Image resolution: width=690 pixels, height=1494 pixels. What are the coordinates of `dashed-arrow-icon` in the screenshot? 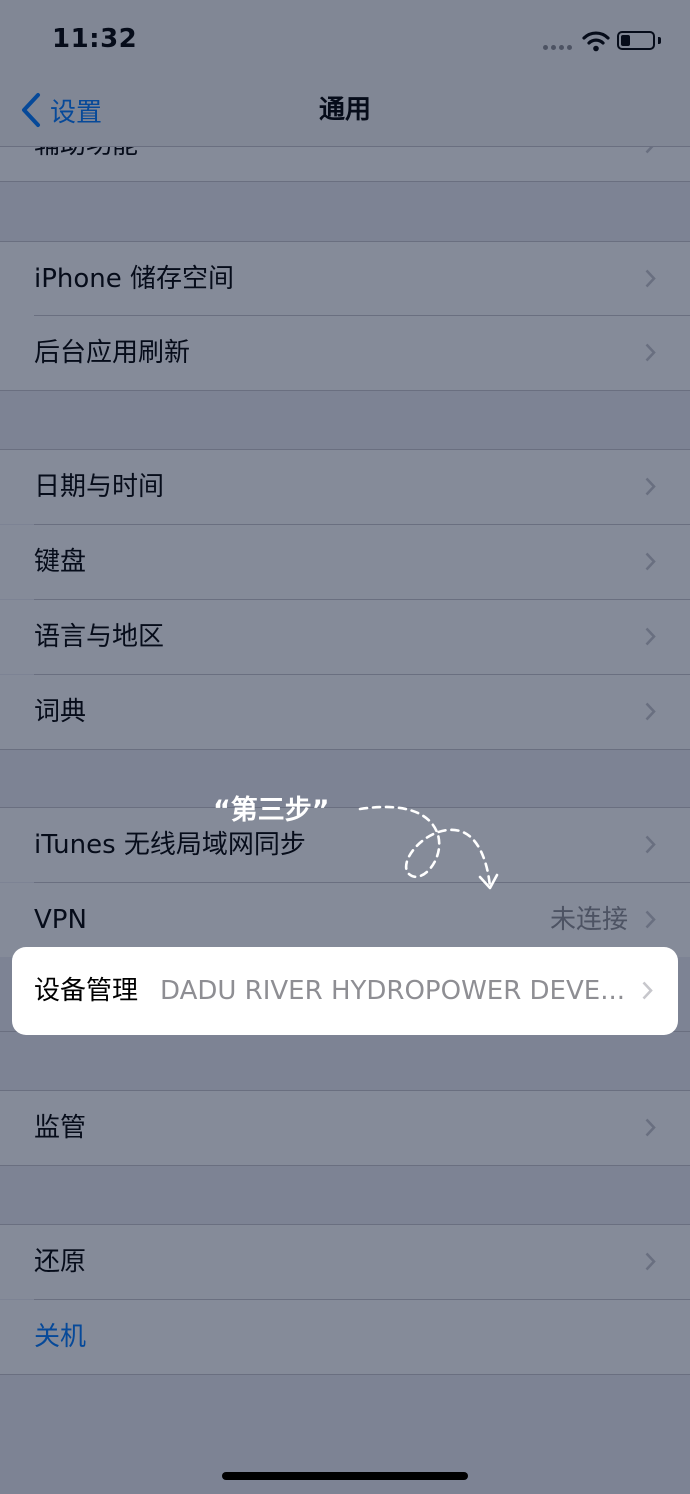 It's located at (428, 847).